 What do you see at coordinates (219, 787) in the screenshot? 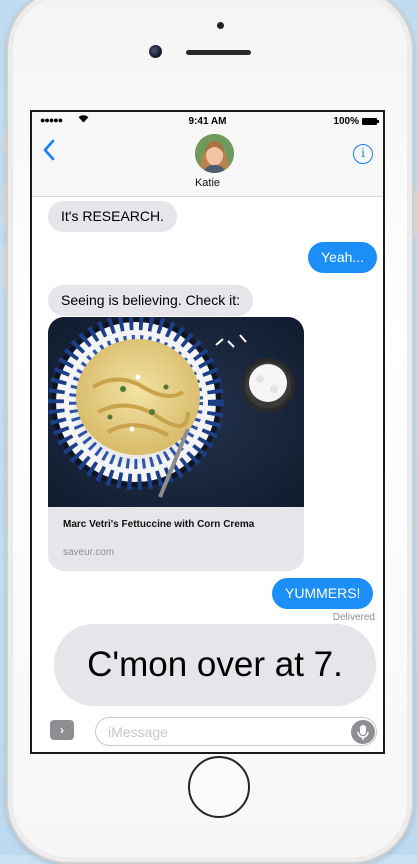
I see `home-button` at bounding box center [219, 787].